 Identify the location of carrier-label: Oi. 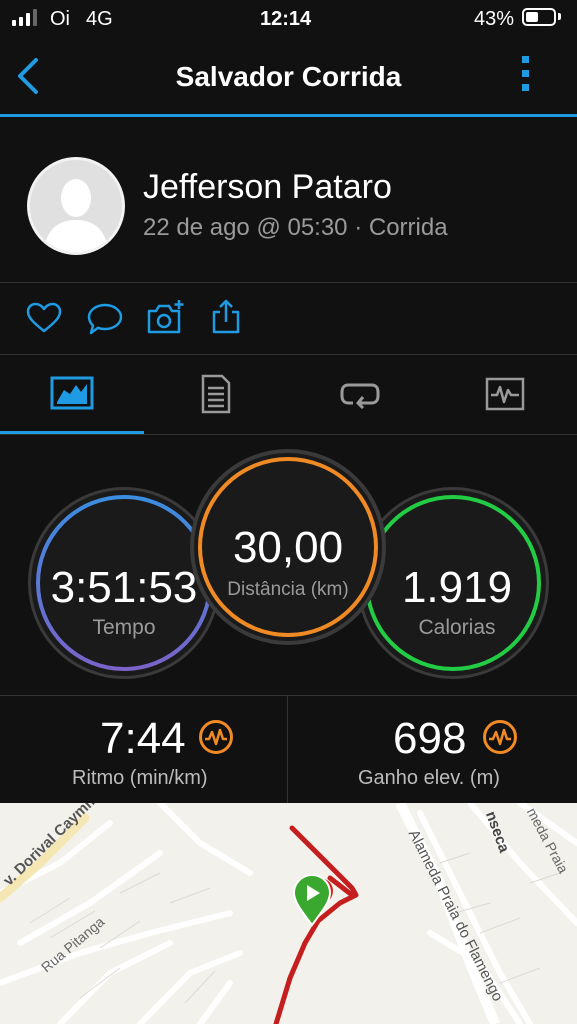
(60, 19).